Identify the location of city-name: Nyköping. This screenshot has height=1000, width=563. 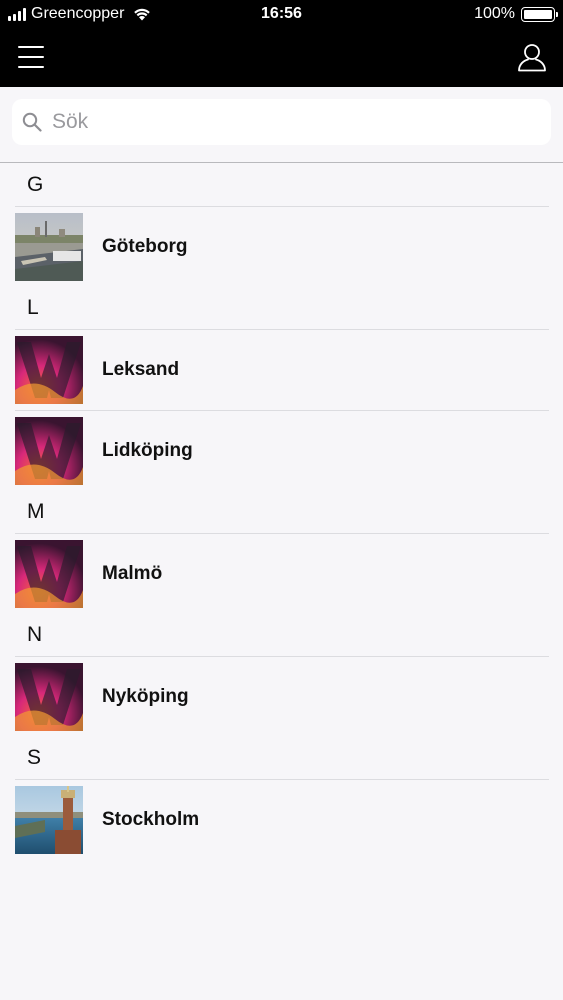
(145, 696).